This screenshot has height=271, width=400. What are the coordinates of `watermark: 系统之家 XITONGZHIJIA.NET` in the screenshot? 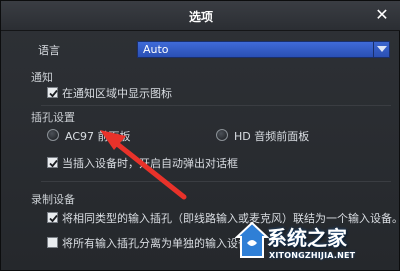 It's located at (315, 243).